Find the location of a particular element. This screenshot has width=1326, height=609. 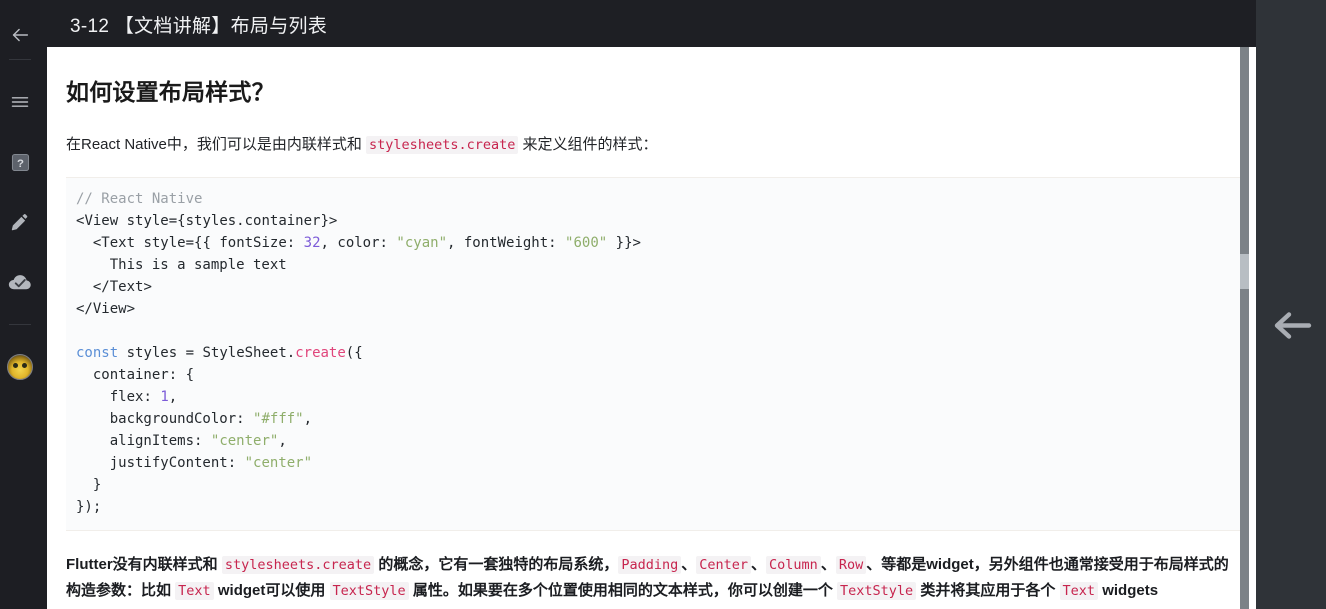

inline-code-text: Text is located at coordinates (194, 591).